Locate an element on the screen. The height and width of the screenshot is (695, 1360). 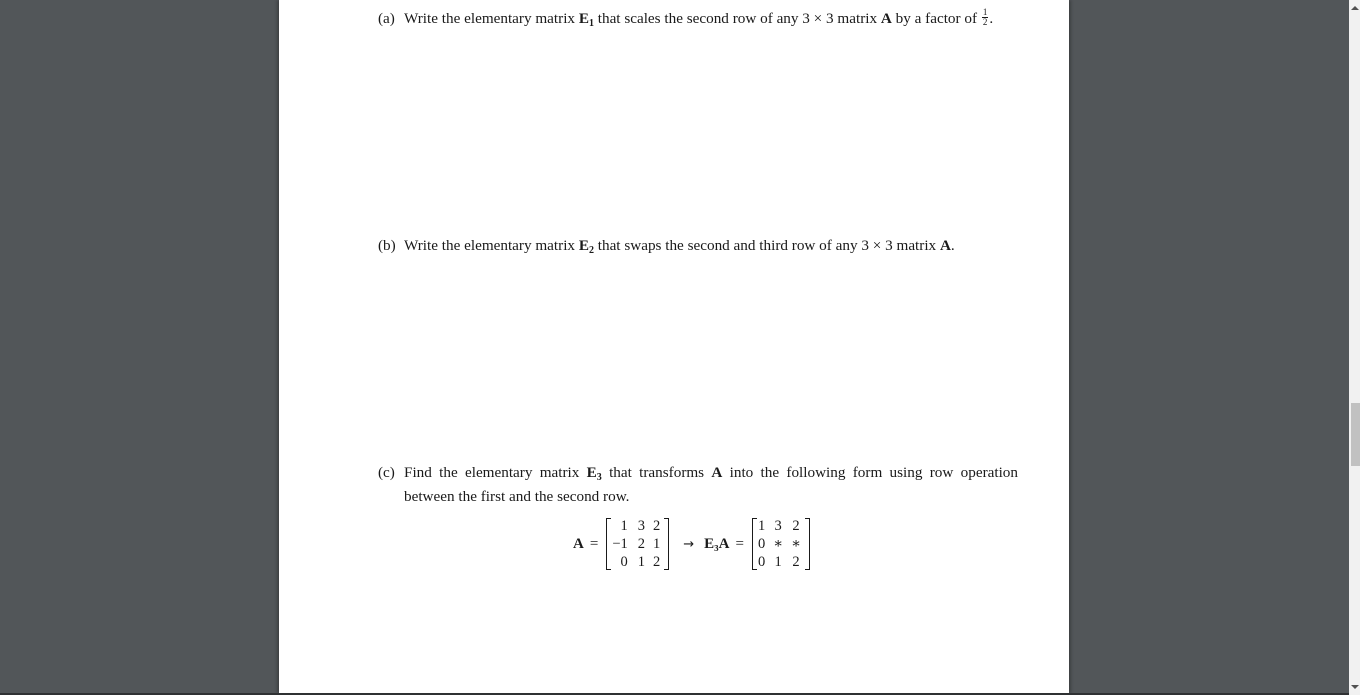
arrow-down-icon is located at coordinates (1354, 687).